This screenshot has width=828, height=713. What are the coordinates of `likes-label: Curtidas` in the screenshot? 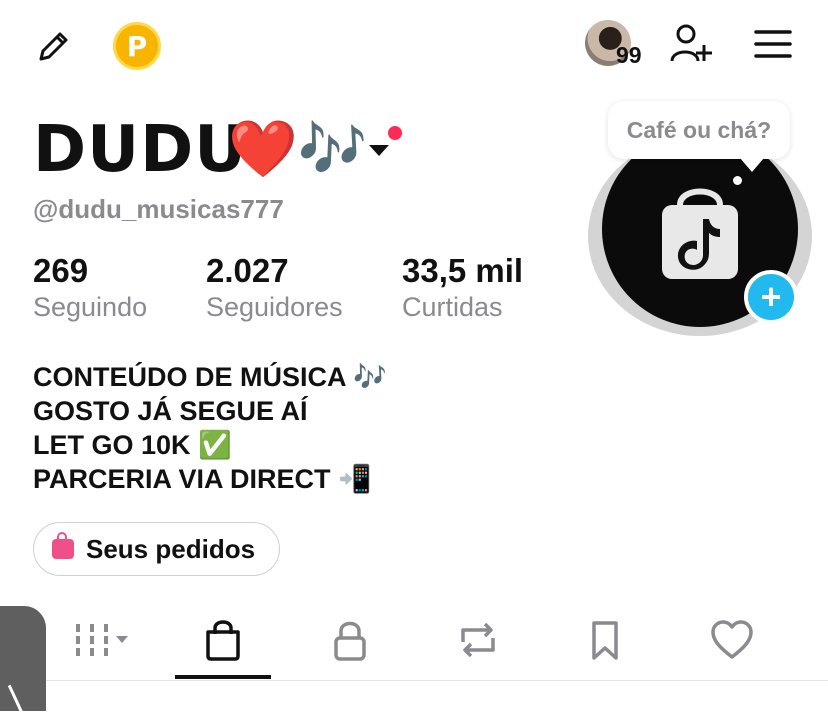 It's located at (452, 307).